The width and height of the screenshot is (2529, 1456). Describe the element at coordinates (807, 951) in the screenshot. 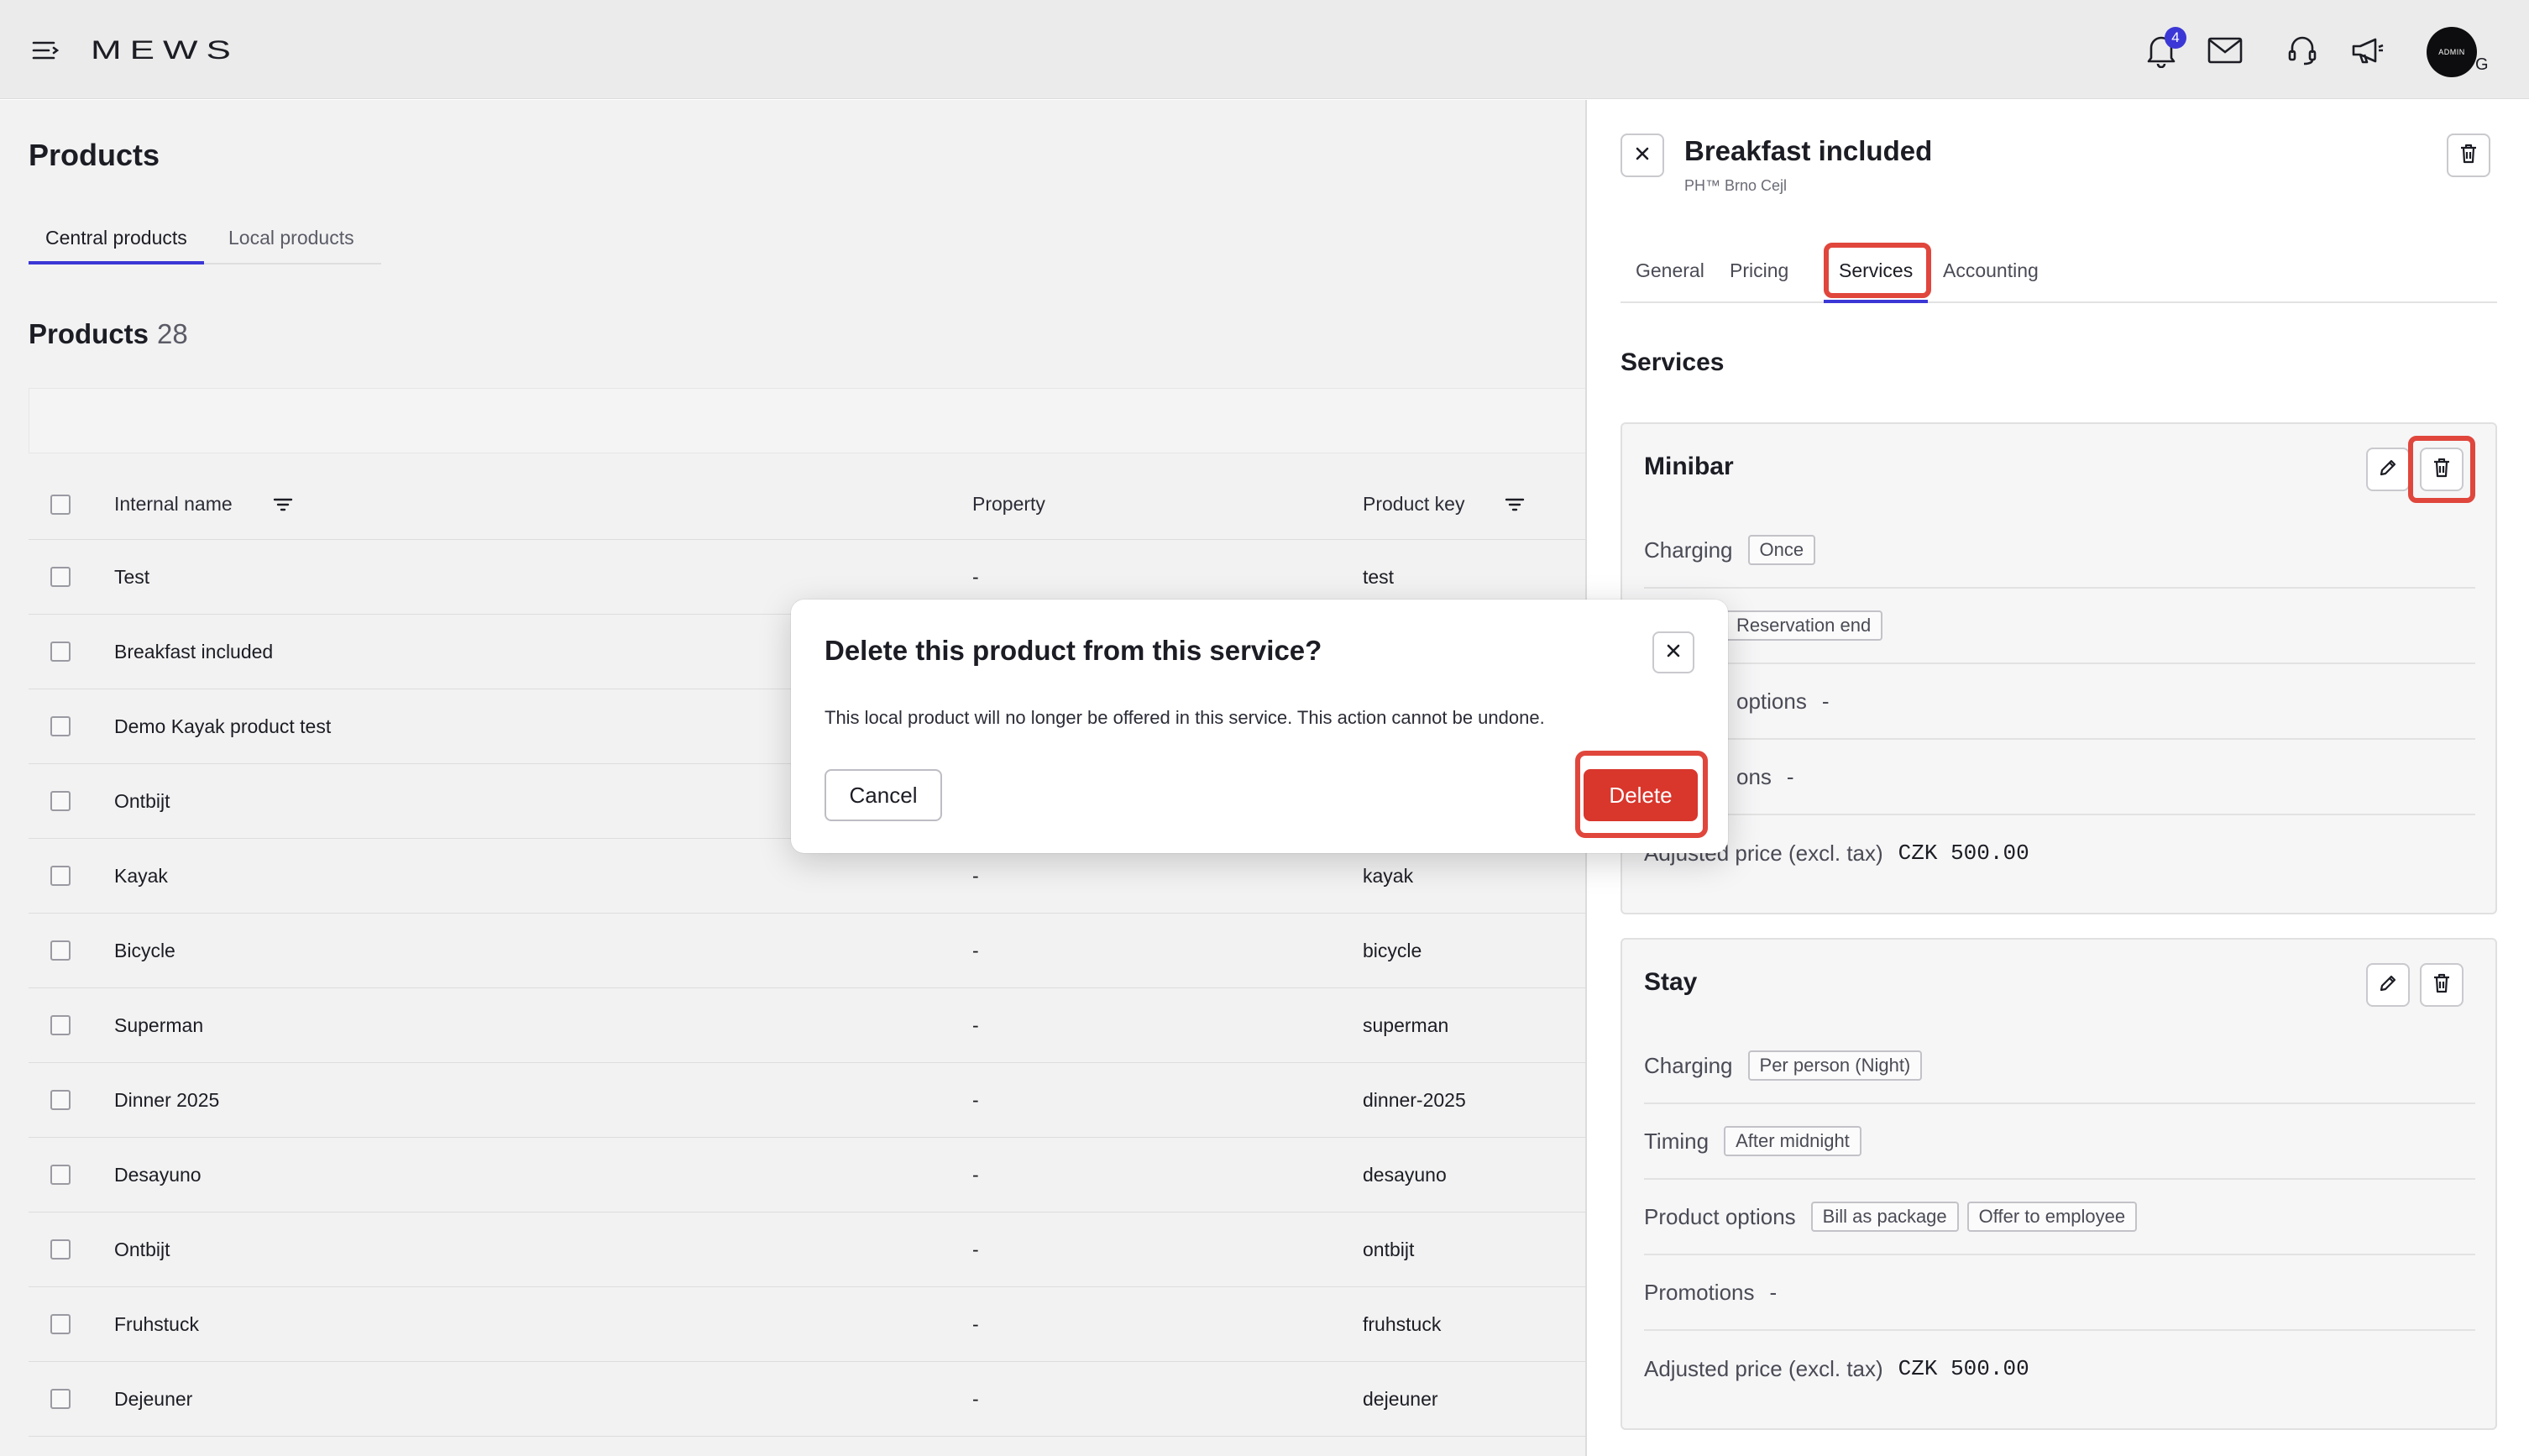

I see `table-row: Bicycle - bicycle` at that location.